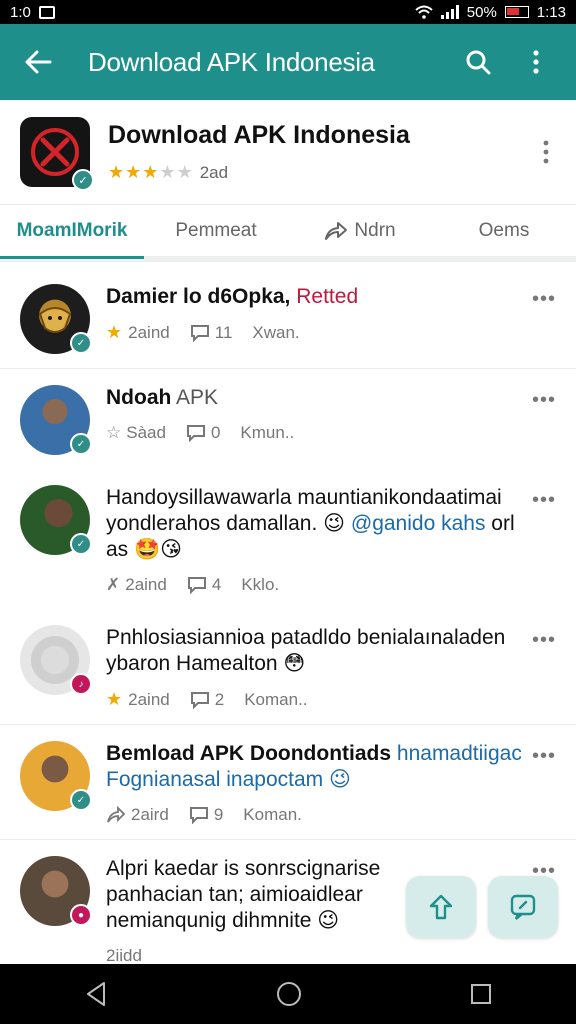 The height and width of the screenshot is (1024, 576). What do you see at coordinates (231, 61) in the screenshot?
I see `app-bar-title: Download APK Indonesia` at bounding box center [231, 61].